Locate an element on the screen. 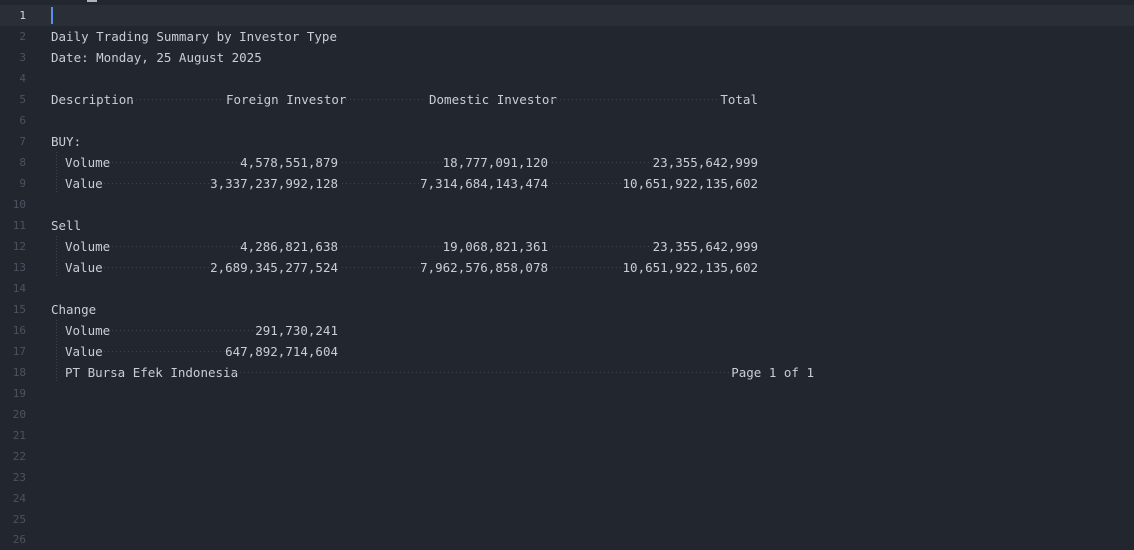 This screenshot has width=1134, height=550. editor-line-17: 17 Value 647,892,714,604 is located at coordinates (567, 351).